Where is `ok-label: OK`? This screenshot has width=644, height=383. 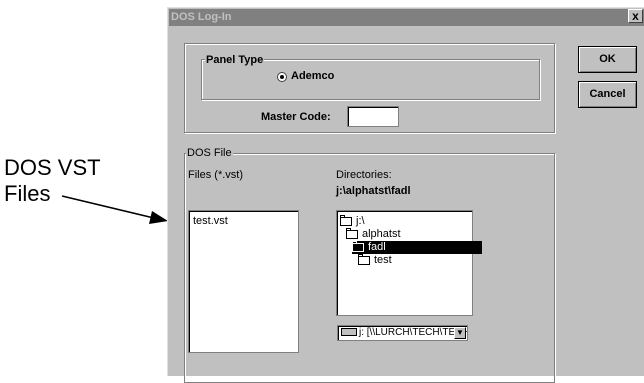
ok-label: OK is located at coordinates (607, 59).